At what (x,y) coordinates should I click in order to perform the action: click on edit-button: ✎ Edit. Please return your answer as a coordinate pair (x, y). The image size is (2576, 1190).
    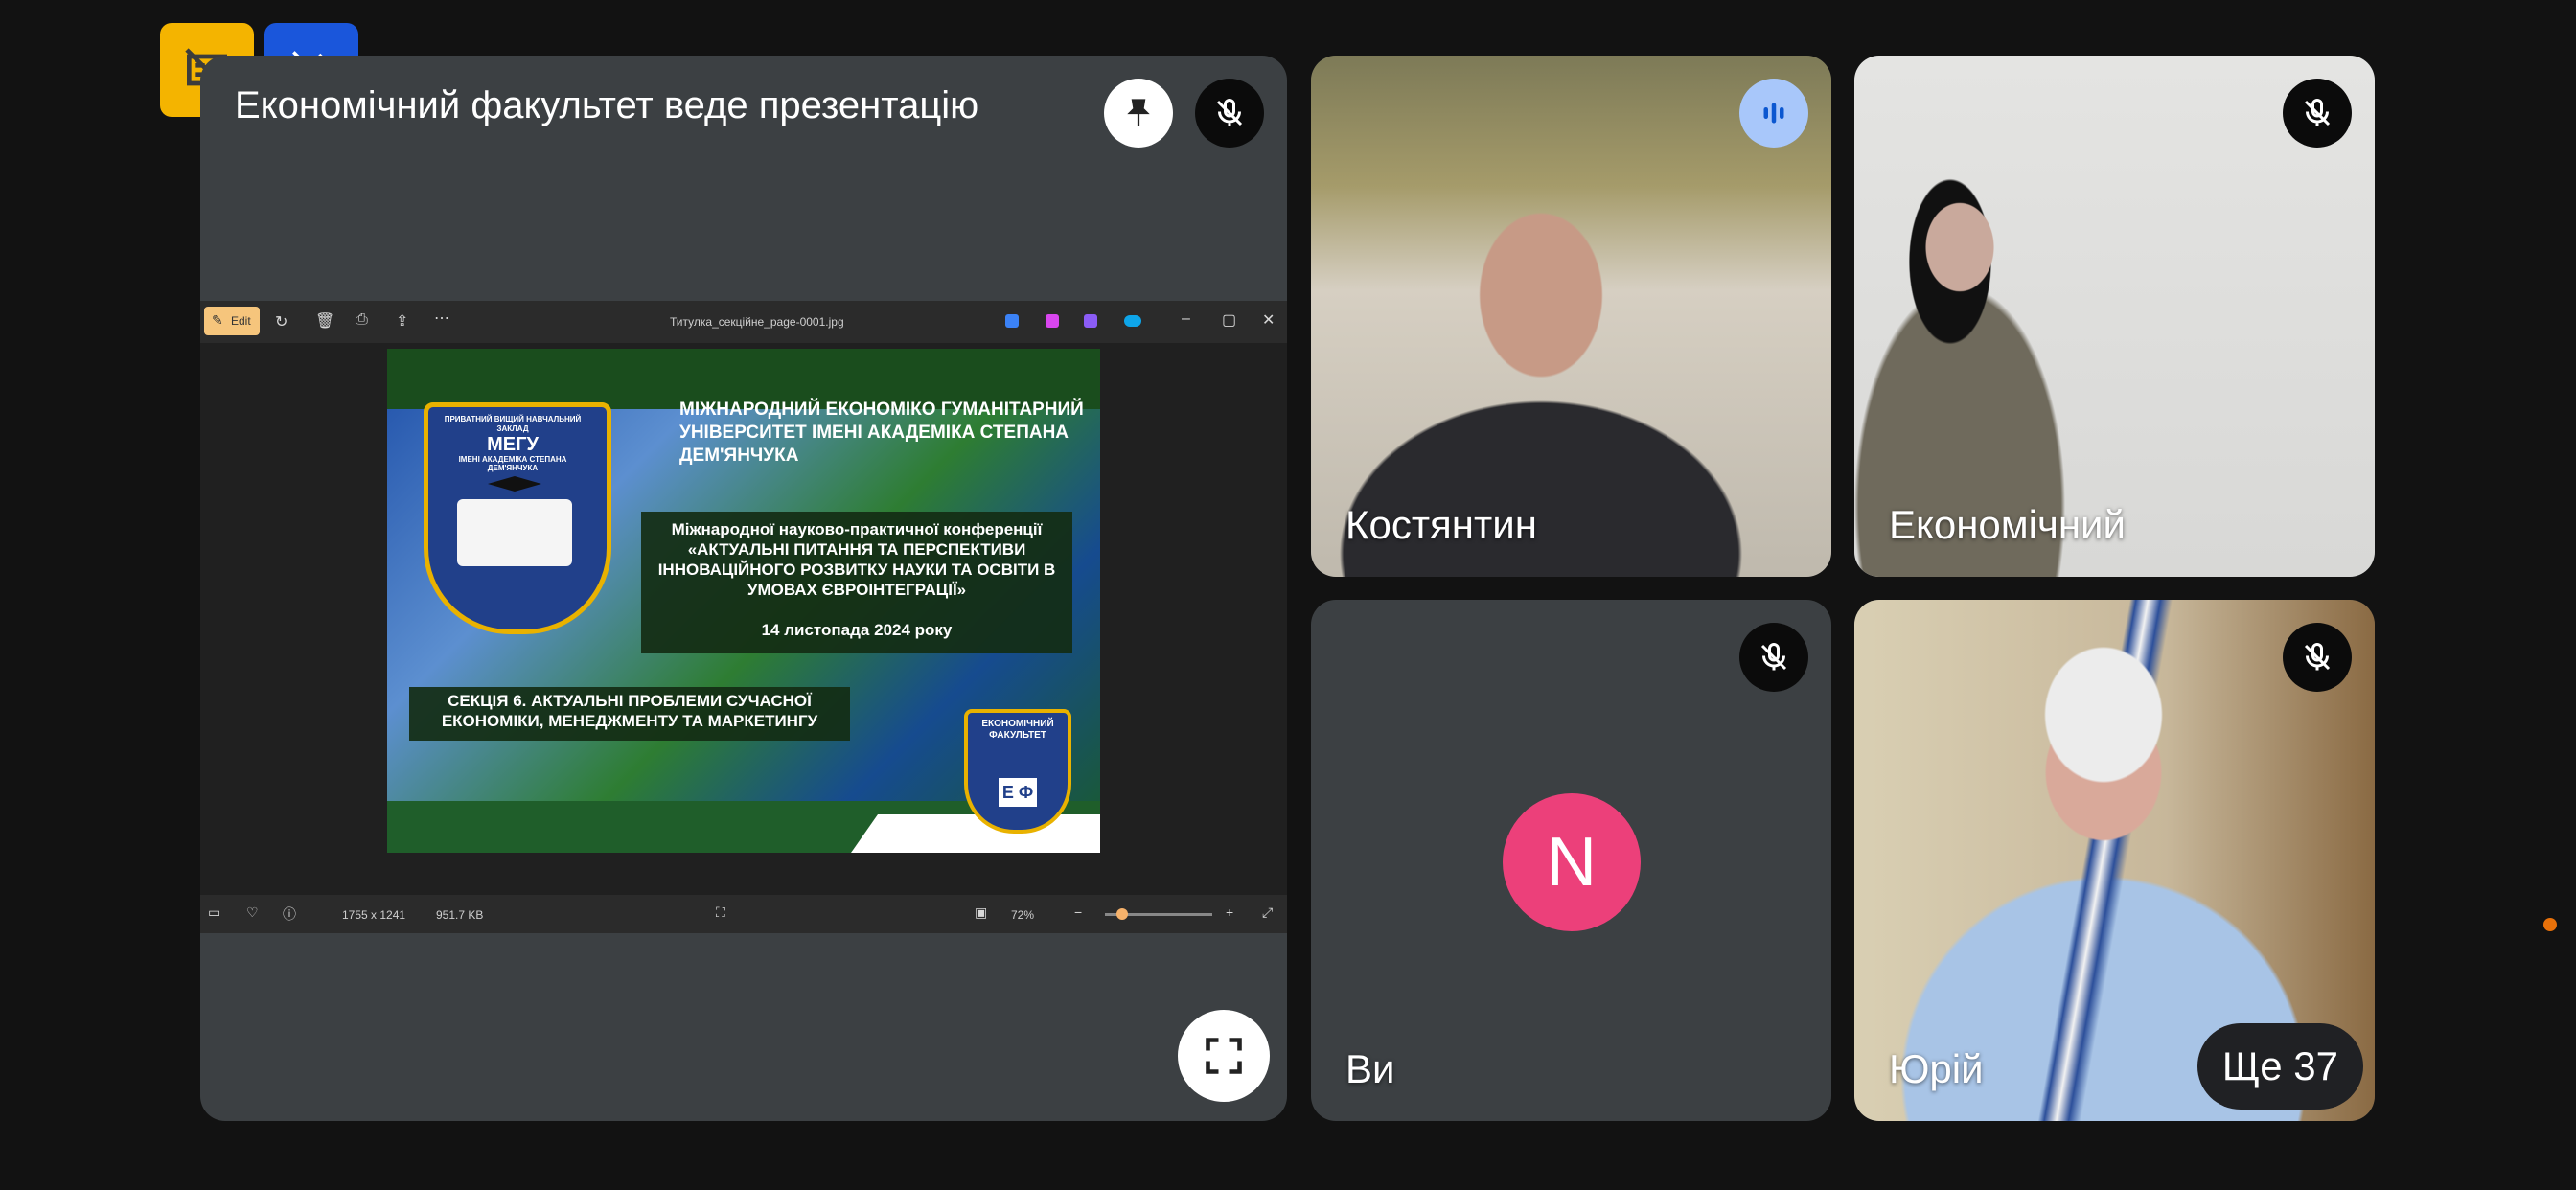
    Looking at the image, I should click on (232, 321).